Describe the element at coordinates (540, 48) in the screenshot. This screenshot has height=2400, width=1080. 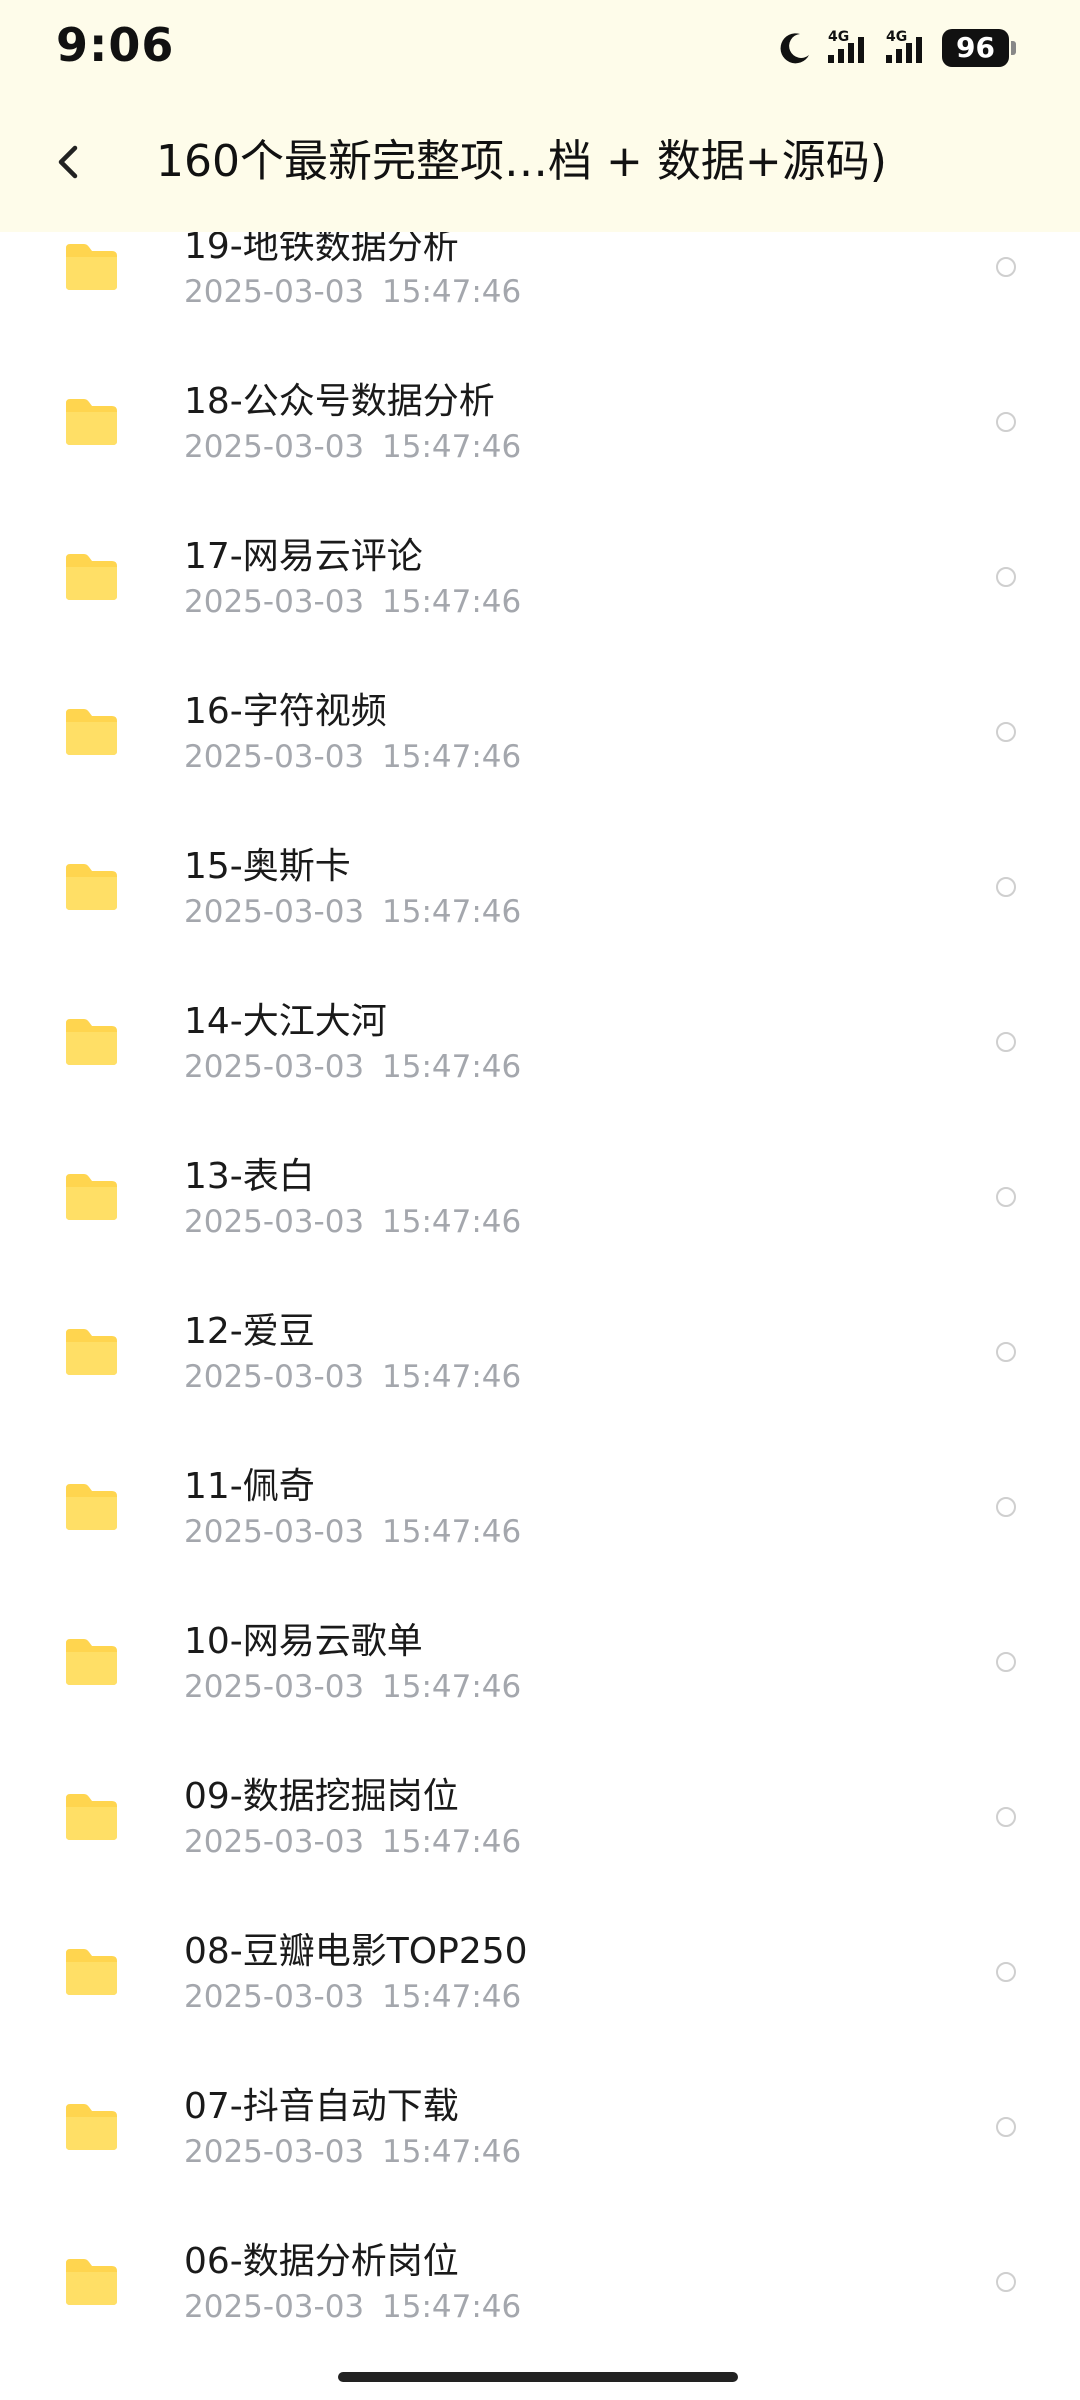
I see `status-bar: 9:06 4G 4G 96` at that location.